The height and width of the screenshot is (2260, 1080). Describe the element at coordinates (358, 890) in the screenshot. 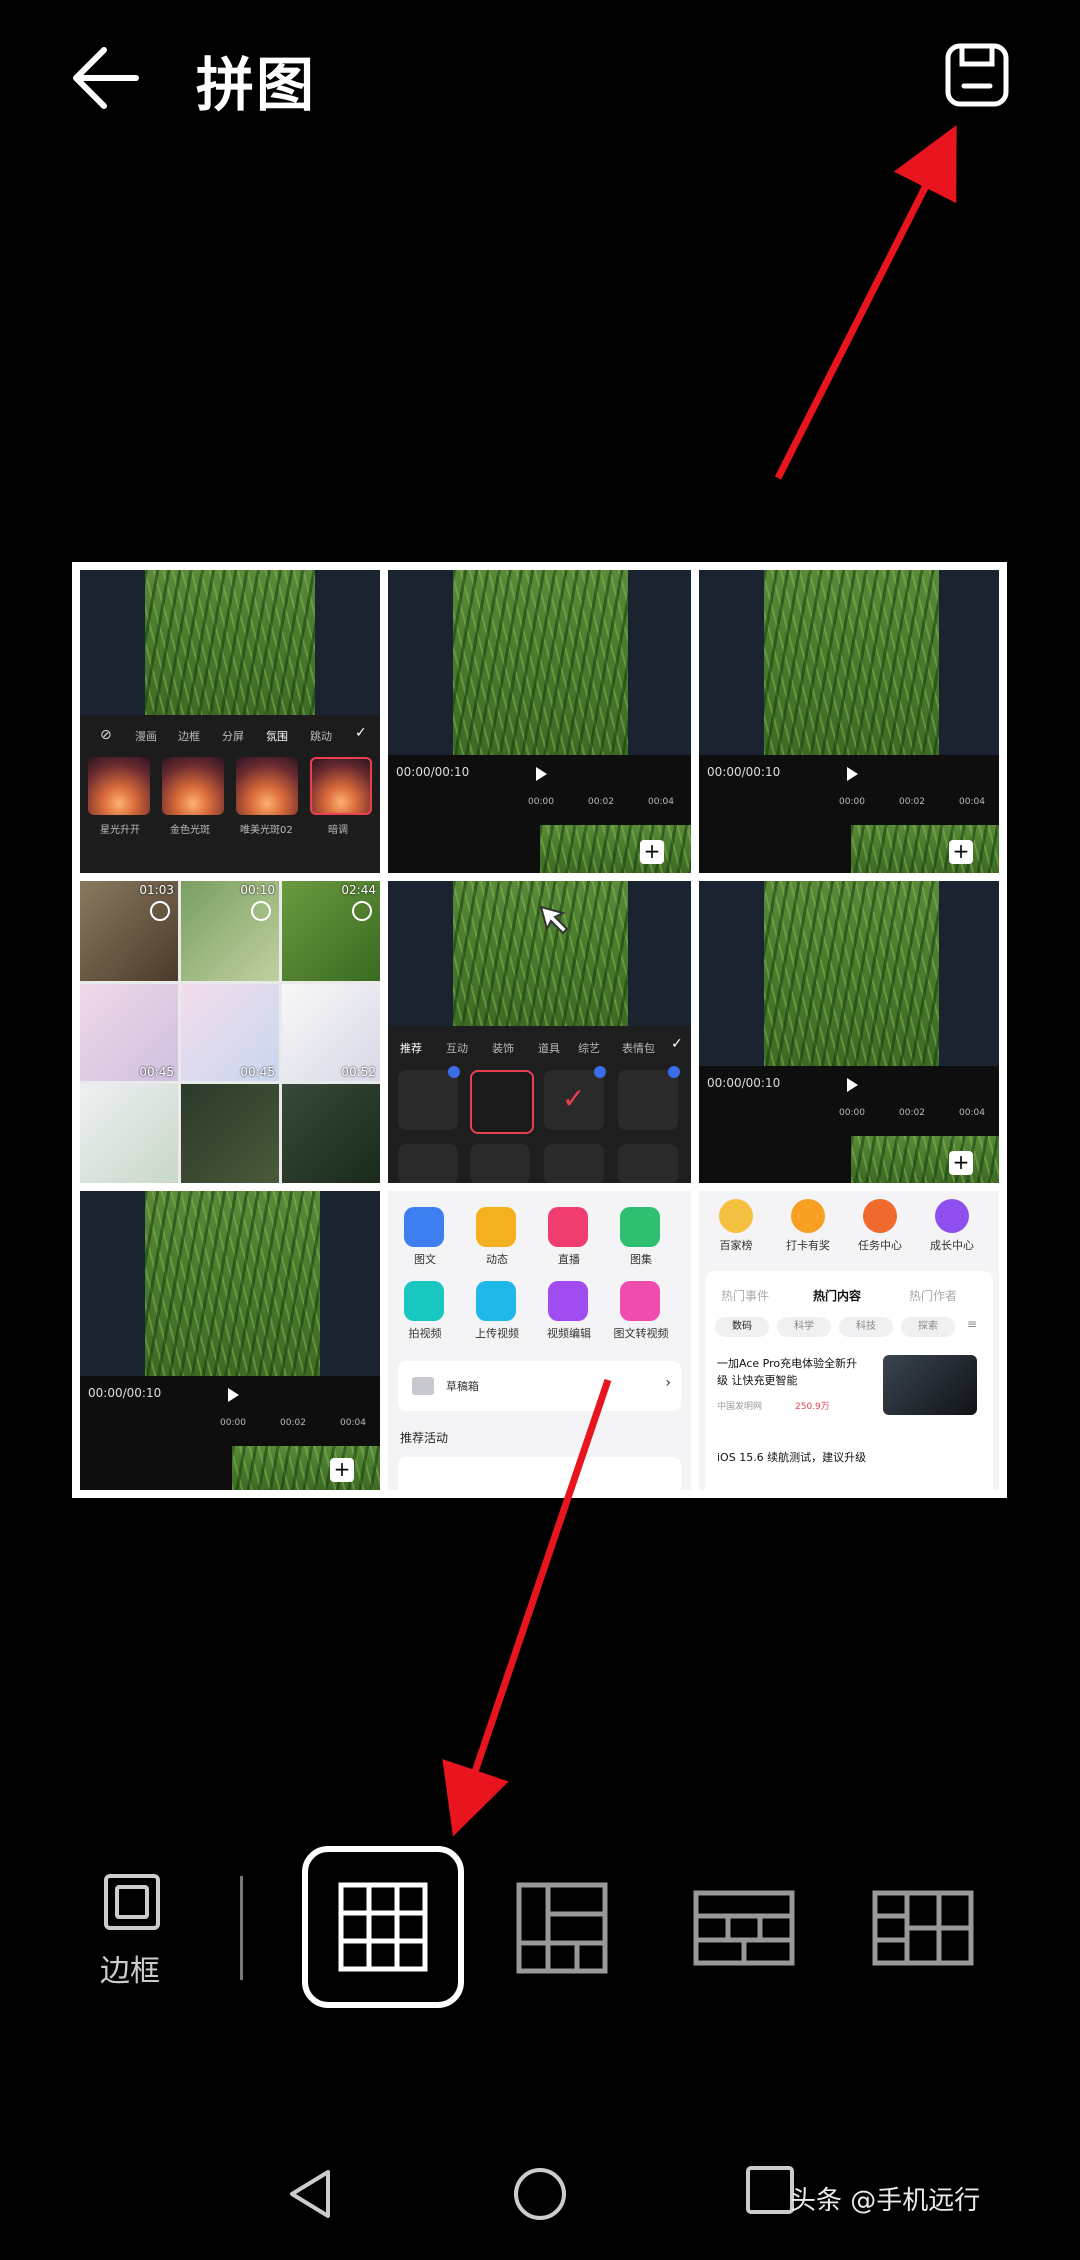

I see `duration-label: 02:44` at that location.